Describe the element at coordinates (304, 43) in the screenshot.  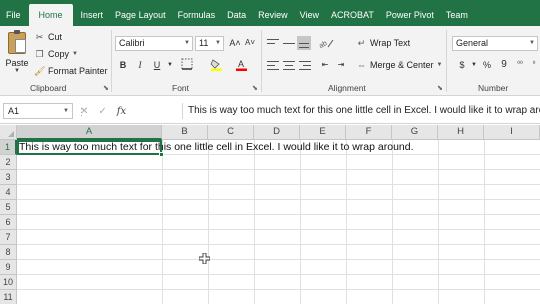
I see `bottom-align-icon` at that location.